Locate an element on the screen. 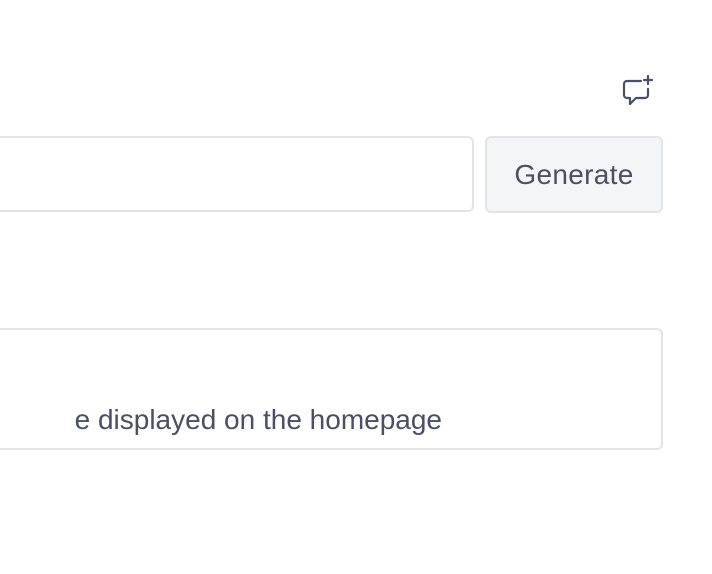  add-comment-icon is located at coordinates (637, 91).